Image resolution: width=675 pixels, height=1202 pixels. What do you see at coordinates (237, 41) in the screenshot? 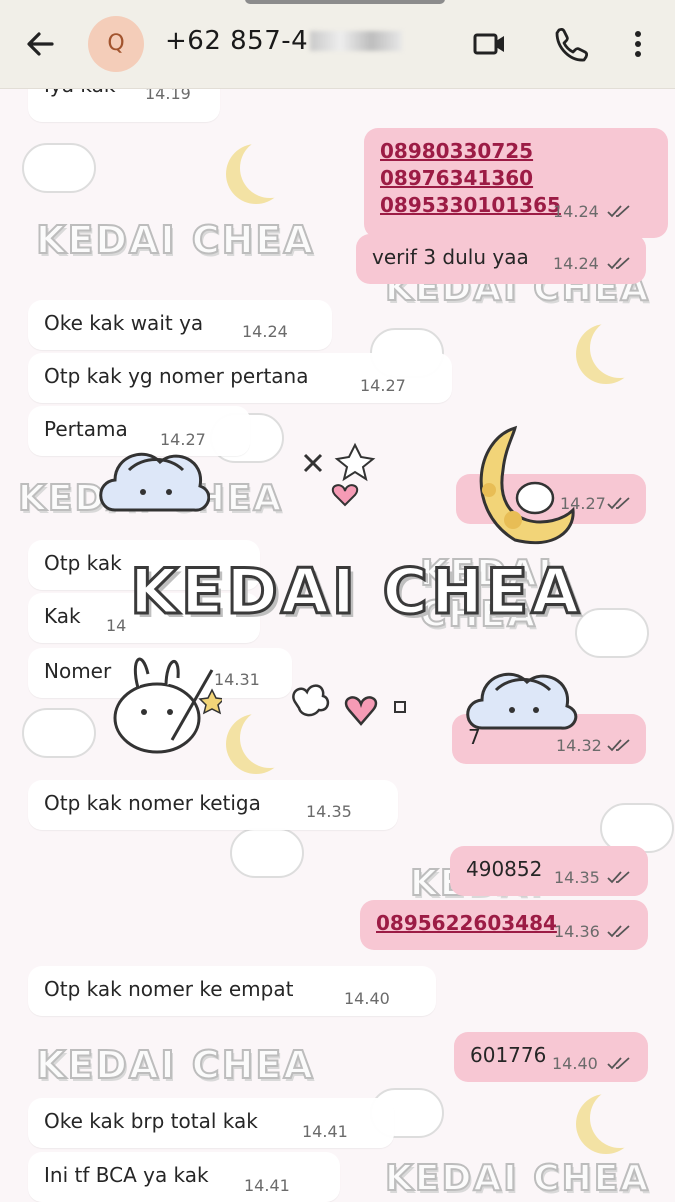
I see `contact-number: +62 857-4` at bounding box center [237, 41].